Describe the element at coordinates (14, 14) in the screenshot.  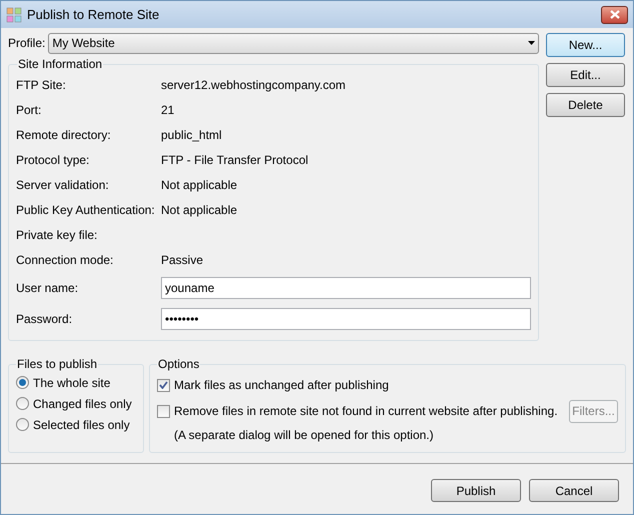
I see `app-icon` at that location.